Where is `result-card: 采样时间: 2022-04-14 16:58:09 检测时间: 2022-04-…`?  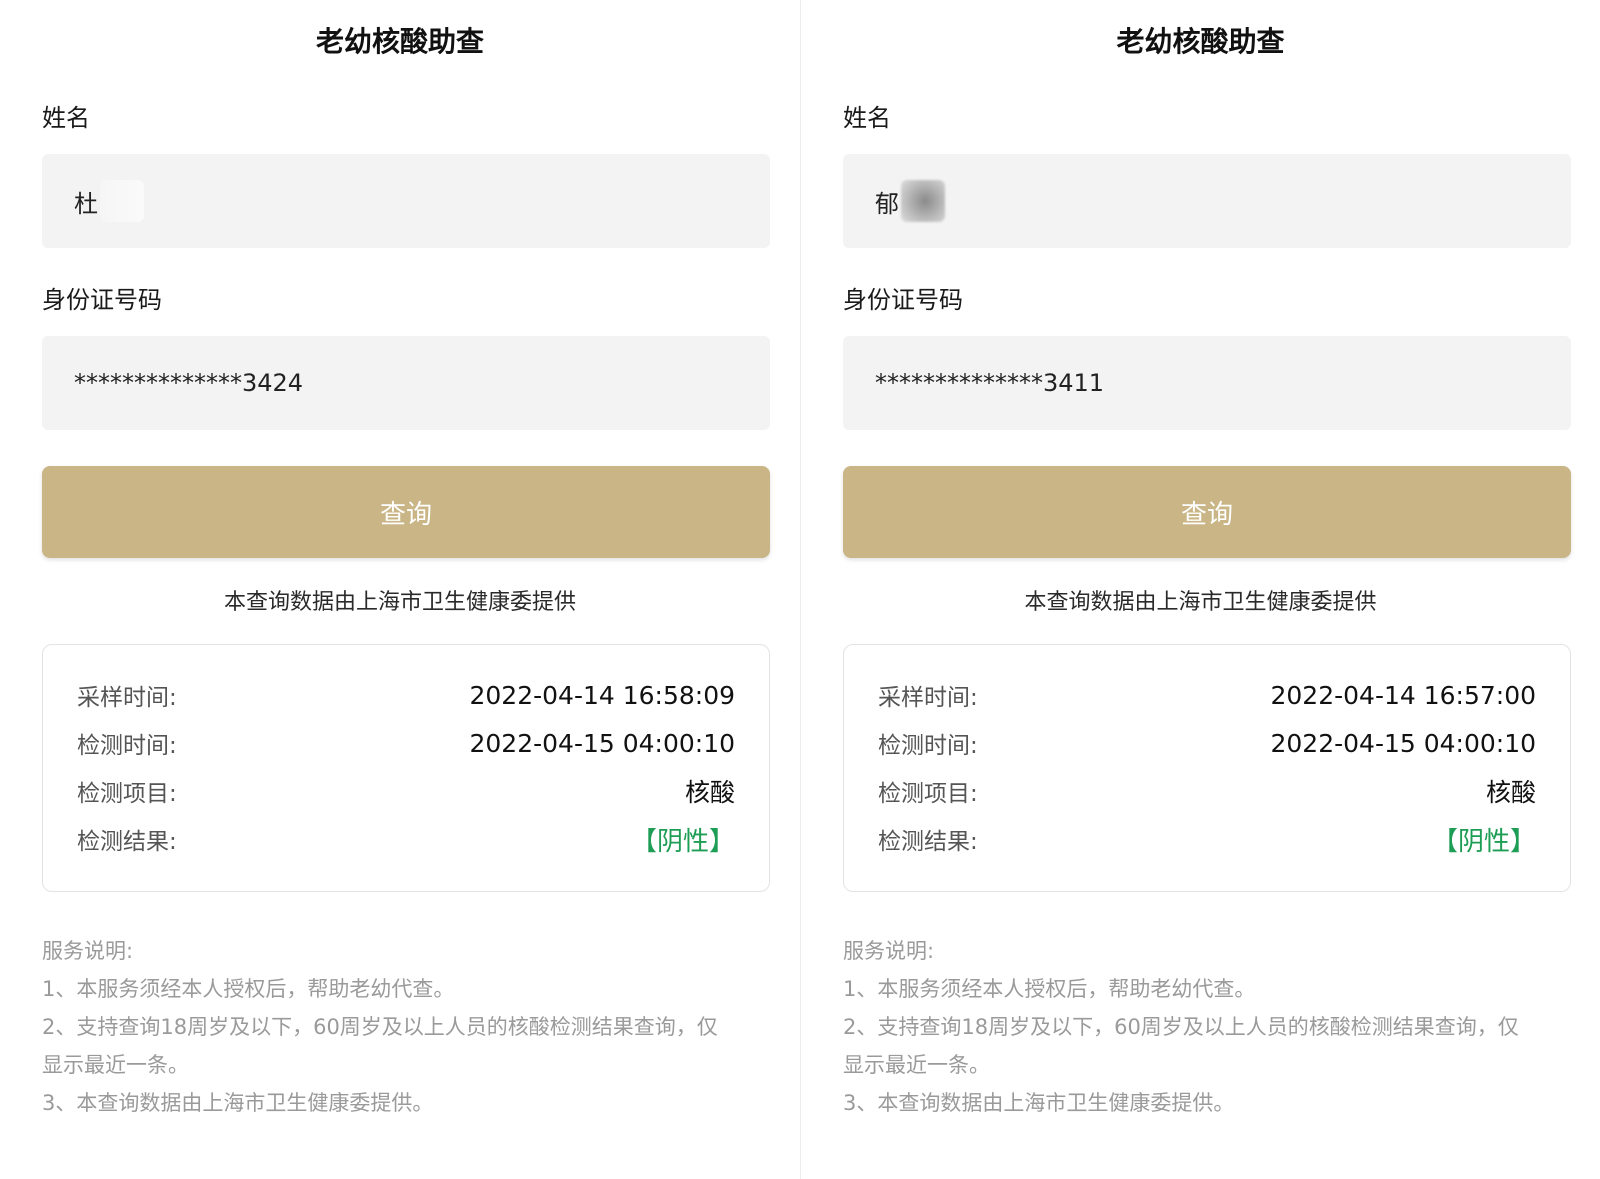 result-card: 采样时间: 2022-04-14 16:58:09 检测时间: 2022-04-… is located at coordinates (406, 768).